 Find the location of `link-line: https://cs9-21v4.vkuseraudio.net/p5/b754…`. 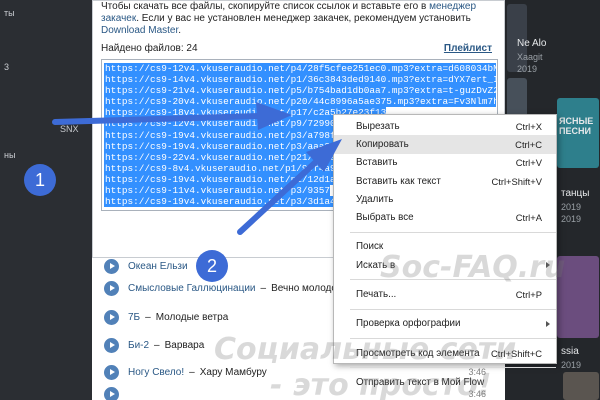

link-line: https://cs9-21v4.vkuseraudio.net/p5/b754… is located at coordinates (300, 91).